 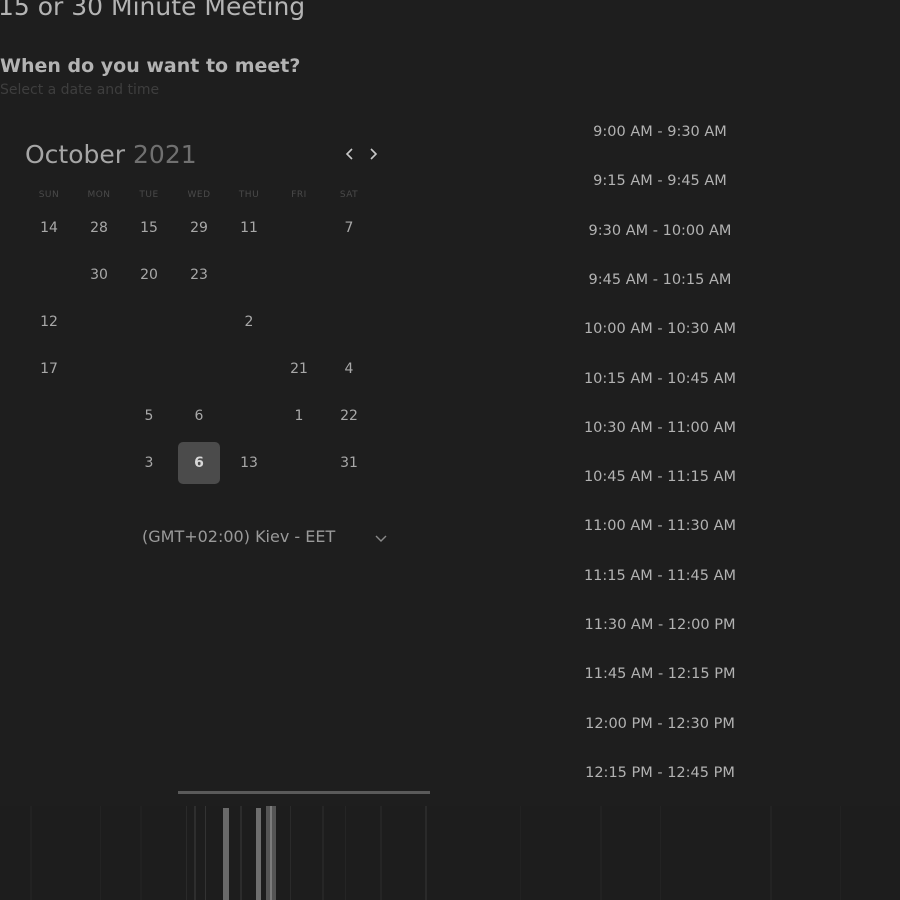 I want to click on prompt-heading: When do you want to meet?, so click(x=150, y=66).